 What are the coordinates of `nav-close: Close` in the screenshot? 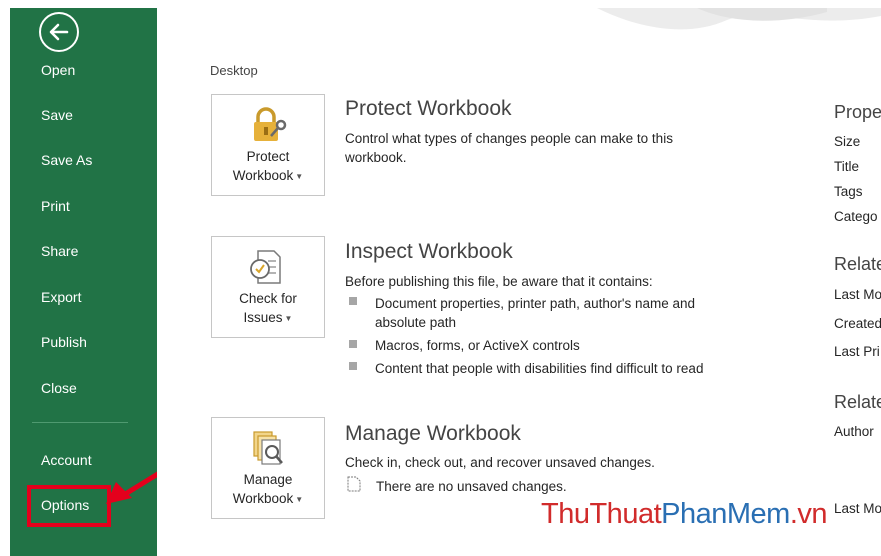 It's located at (59, 388).